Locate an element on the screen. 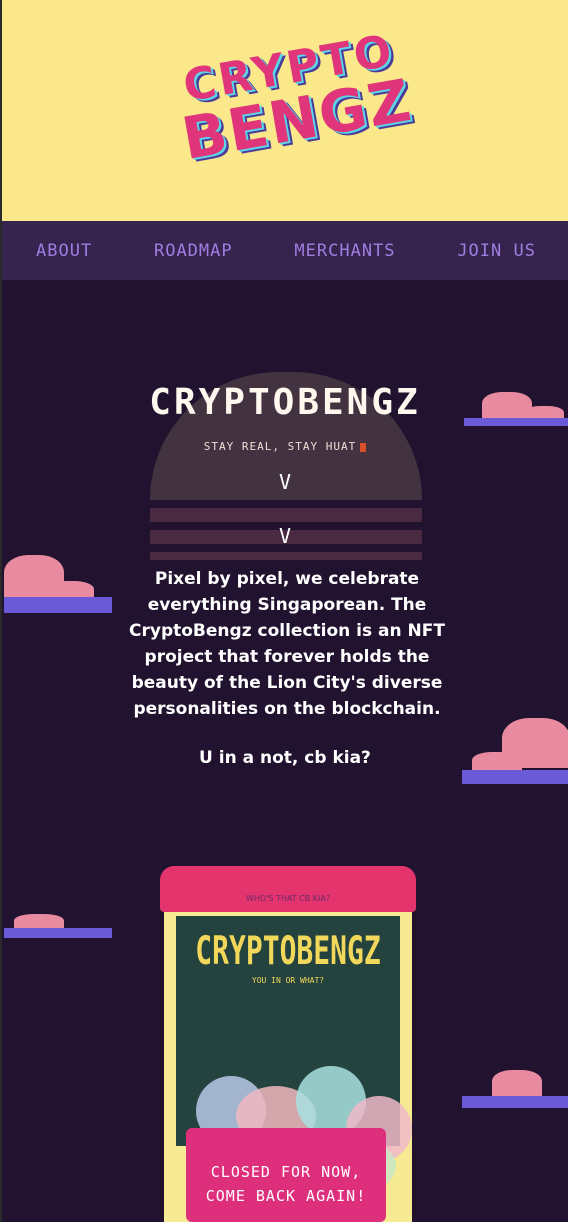  closed-sign-line1: CLOSED FOR NOW, is located at coordinates (286, 1172).